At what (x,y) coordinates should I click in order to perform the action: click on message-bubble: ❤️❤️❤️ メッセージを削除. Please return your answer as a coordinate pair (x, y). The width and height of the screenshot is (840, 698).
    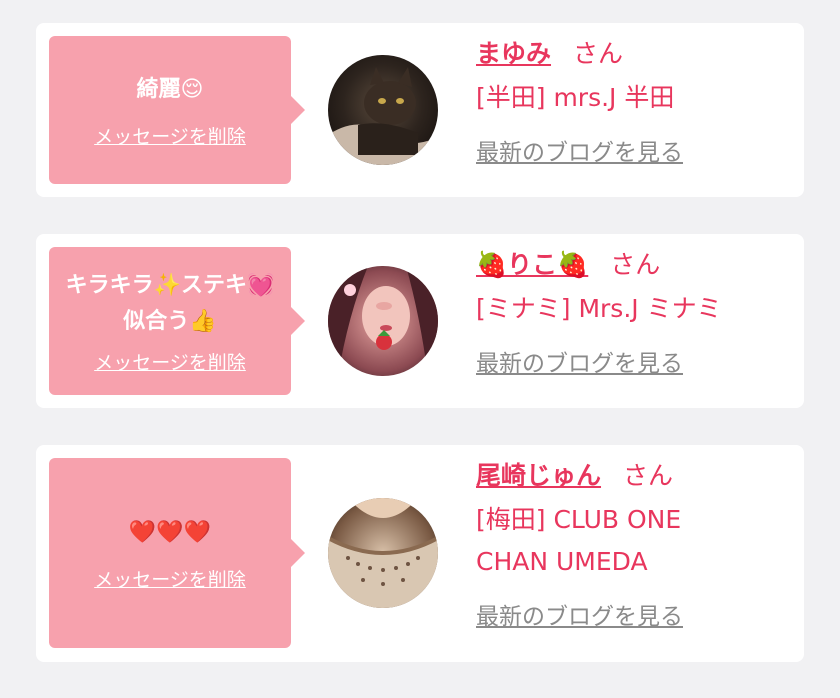
    Looking at the image, I should click on (177, 553).